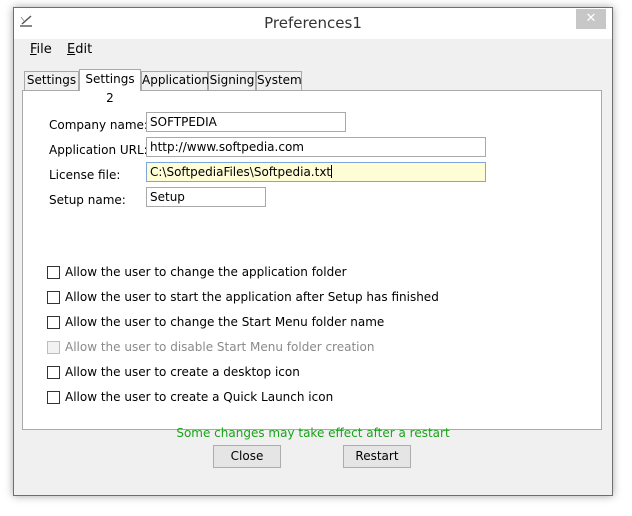 The width and height of the screenshot is (632, 516). Describe the element at coordinates (178, 80) in the screenshot. I see `tab-applications: Applications` at that location.